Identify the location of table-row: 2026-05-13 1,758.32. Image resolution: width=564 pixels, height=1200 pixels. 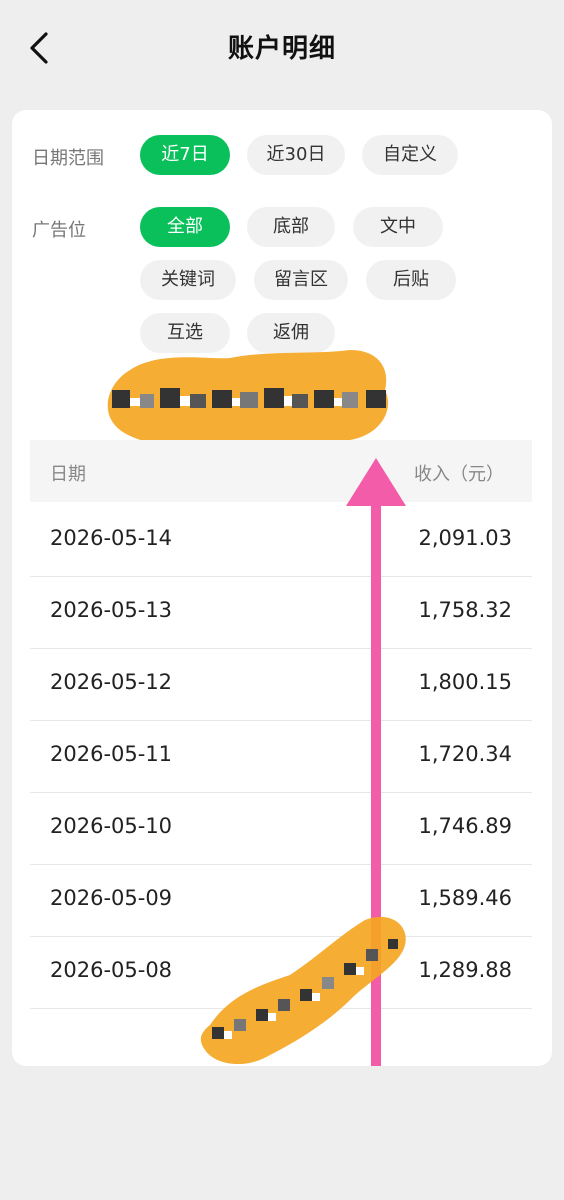
(281, 612).